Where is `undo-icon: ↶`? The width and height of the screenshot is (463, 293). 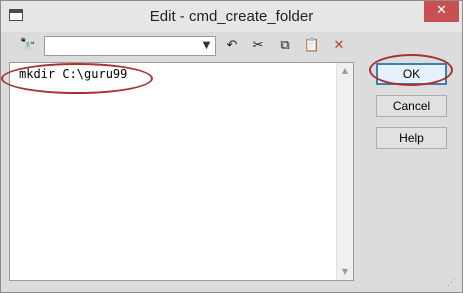
undo-icon: ↶ is located at coordinates (232, 46).